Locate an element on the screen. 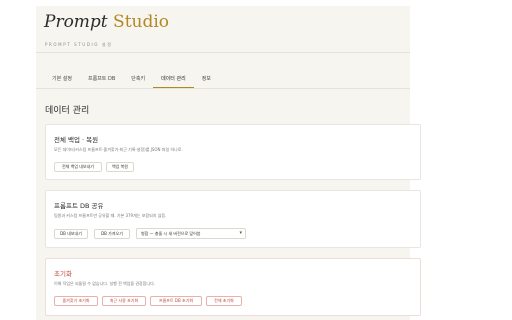 The height and width of the screenshot is (320, 512). brand-studio: Studio is located at coordinates (141, 22).